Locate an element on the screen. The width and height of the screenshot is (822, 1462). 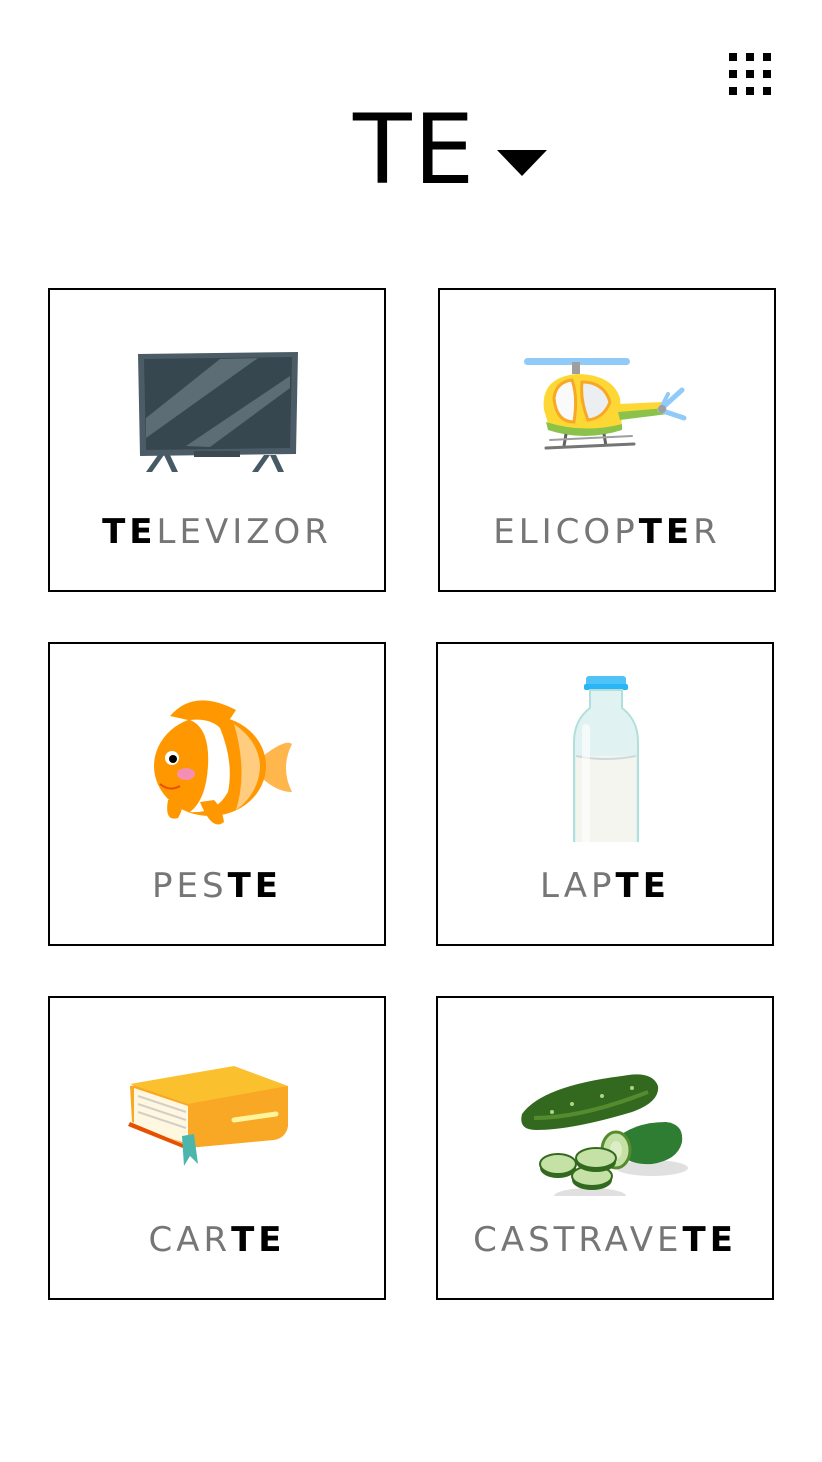
helicopter-icon is located at coordinates (605, 404).